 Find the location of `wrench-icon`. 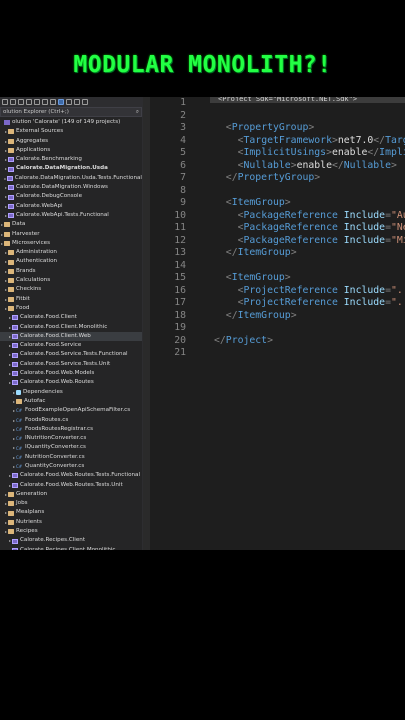

wrench-icon is located at coordinates (77, 102).